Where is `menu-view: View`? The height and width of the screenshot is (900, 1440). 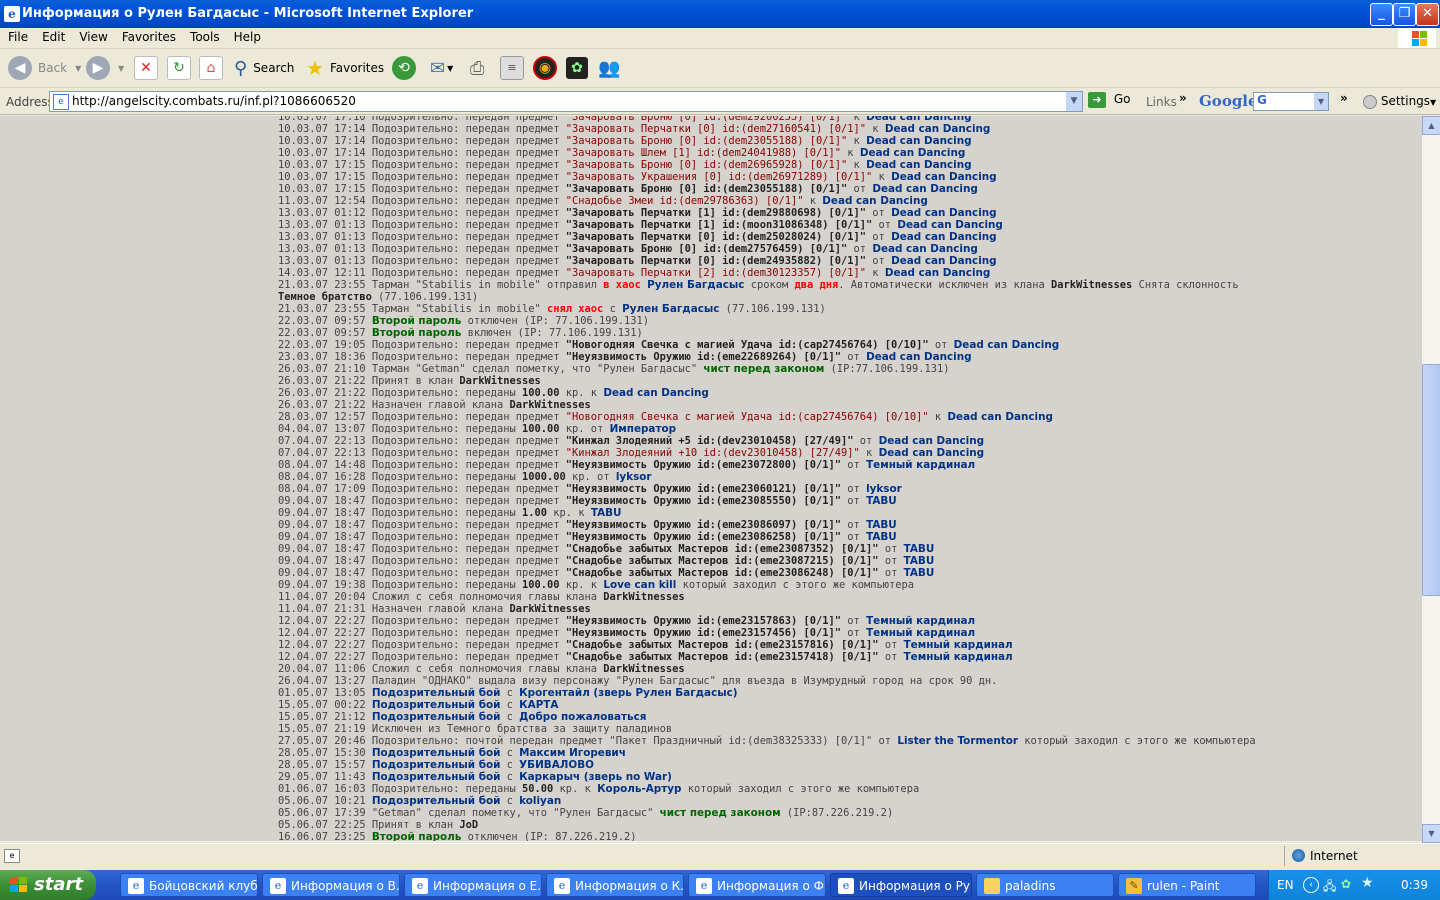 menu-view: View is located at coordinates (92, 36).